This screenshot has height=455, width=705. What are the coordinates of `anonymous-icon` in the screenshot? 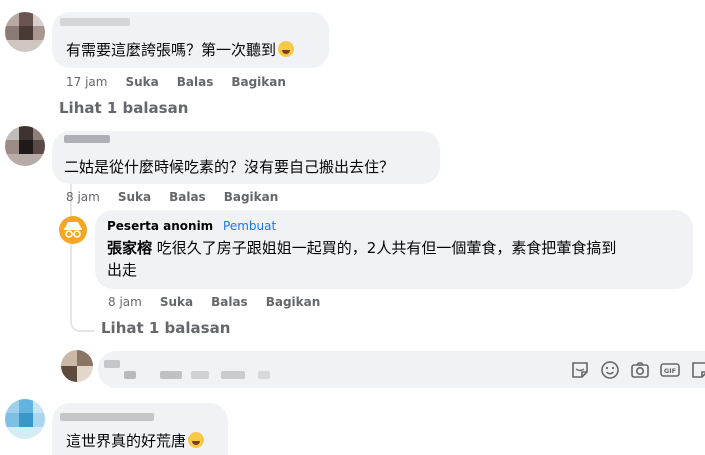 It's located at (73, 230).